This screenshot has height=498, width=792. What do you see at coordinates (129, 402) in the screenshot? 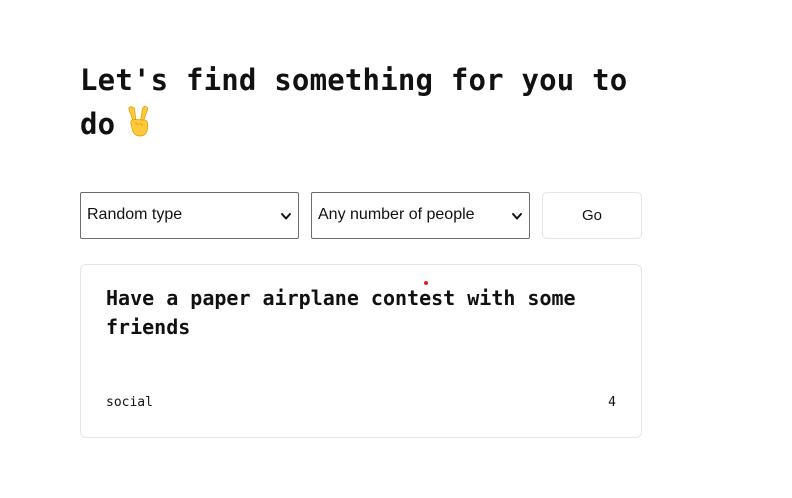
I see `activity-type-label: social` at bounding box center [129, 402].